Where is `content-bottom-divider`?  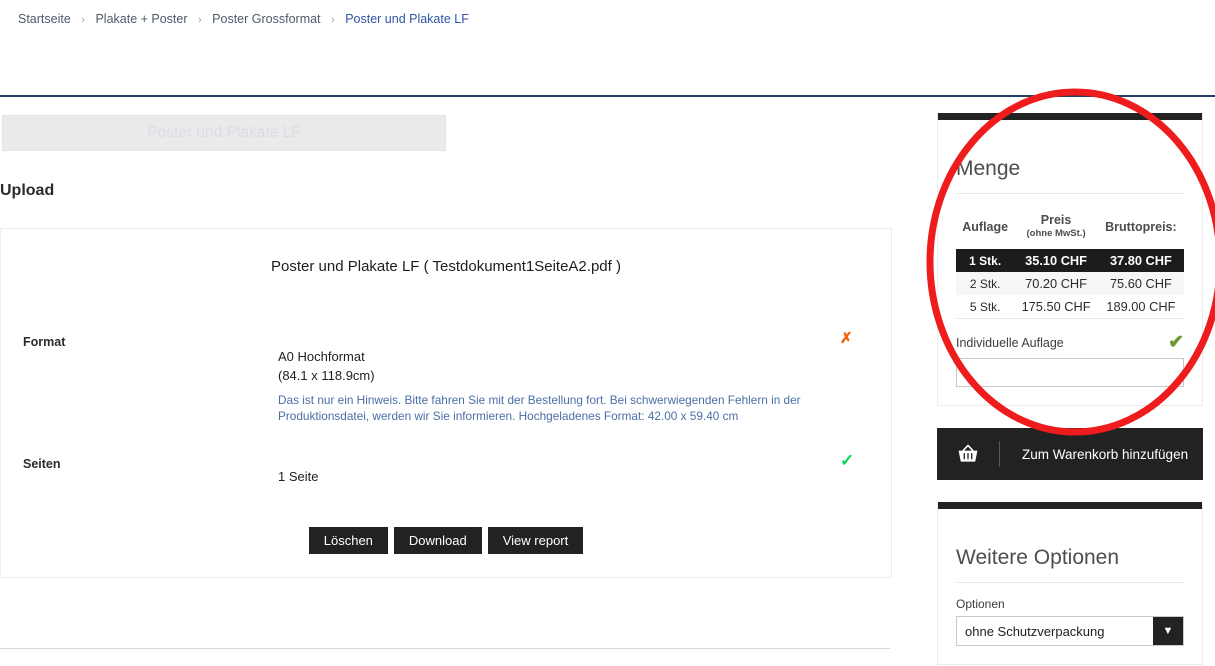 content-bottom-divider is located at coordinates (445, 648).